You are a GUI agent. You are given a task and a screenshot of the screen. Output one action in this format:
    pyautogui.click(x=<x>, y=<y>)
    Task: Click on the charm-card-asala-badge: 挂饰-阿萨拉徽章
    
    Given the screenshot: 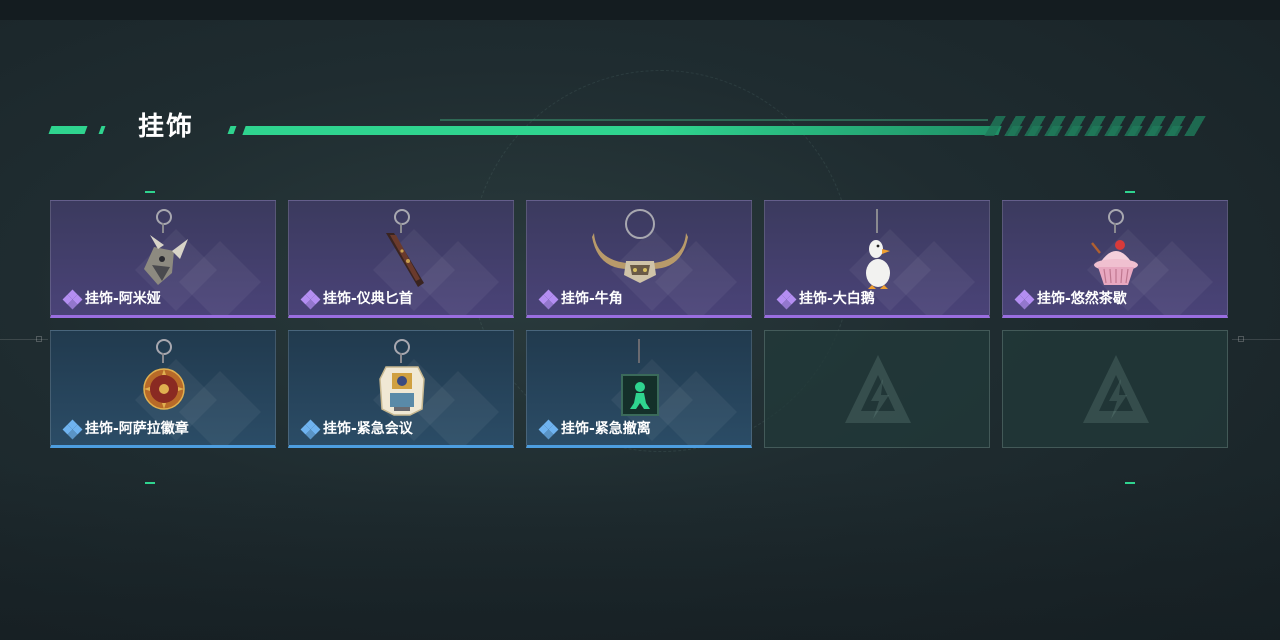 What is the action you would take?
    pyautogui.click(x=163, y=389)
    